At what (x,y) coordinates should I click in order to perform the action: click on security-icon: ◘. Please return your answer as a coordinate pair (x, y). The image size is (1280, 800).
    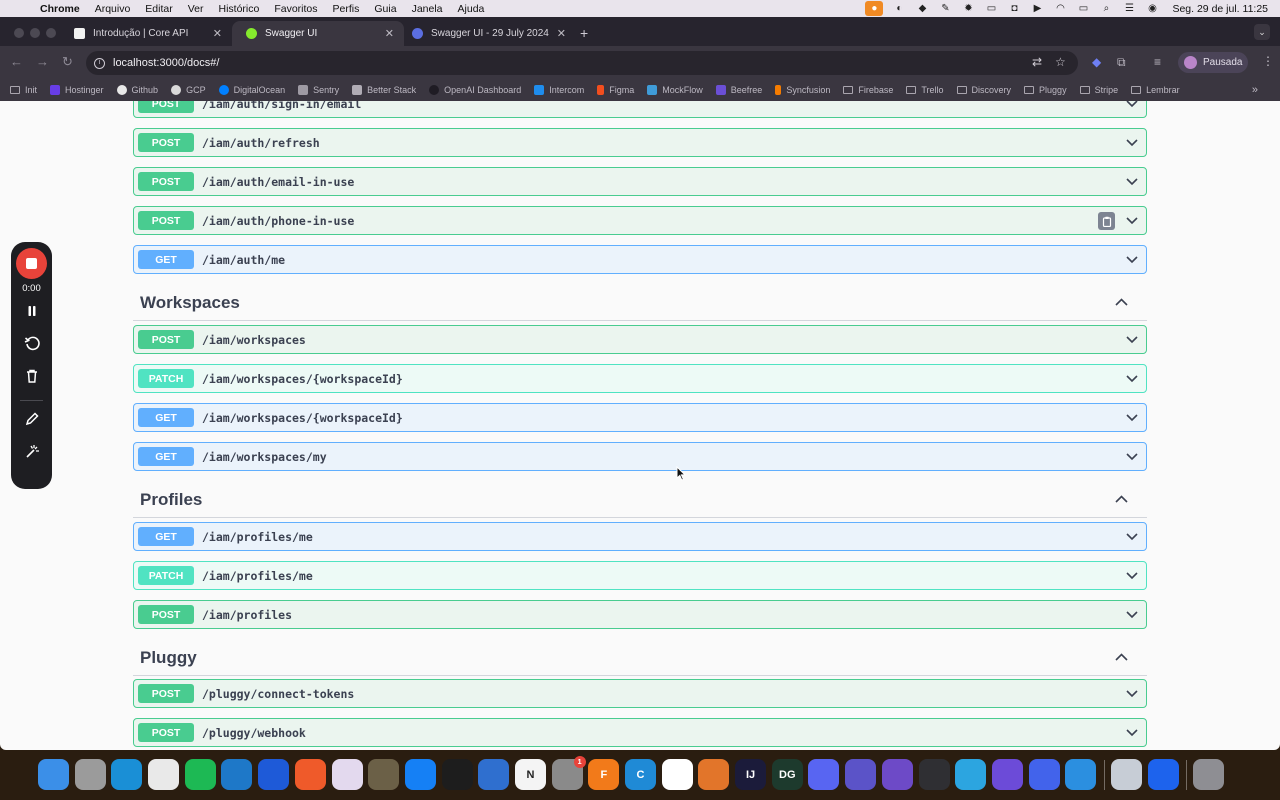
    Looking at the image, I should click on (1014, 8).